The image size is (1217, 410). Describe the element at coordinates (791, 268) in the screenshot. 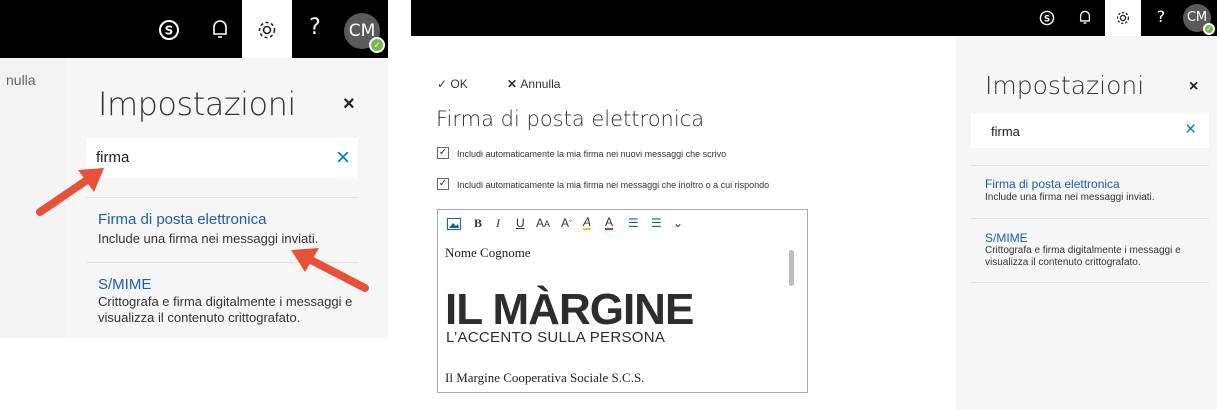

I see `editor-scrollbar` at that location.